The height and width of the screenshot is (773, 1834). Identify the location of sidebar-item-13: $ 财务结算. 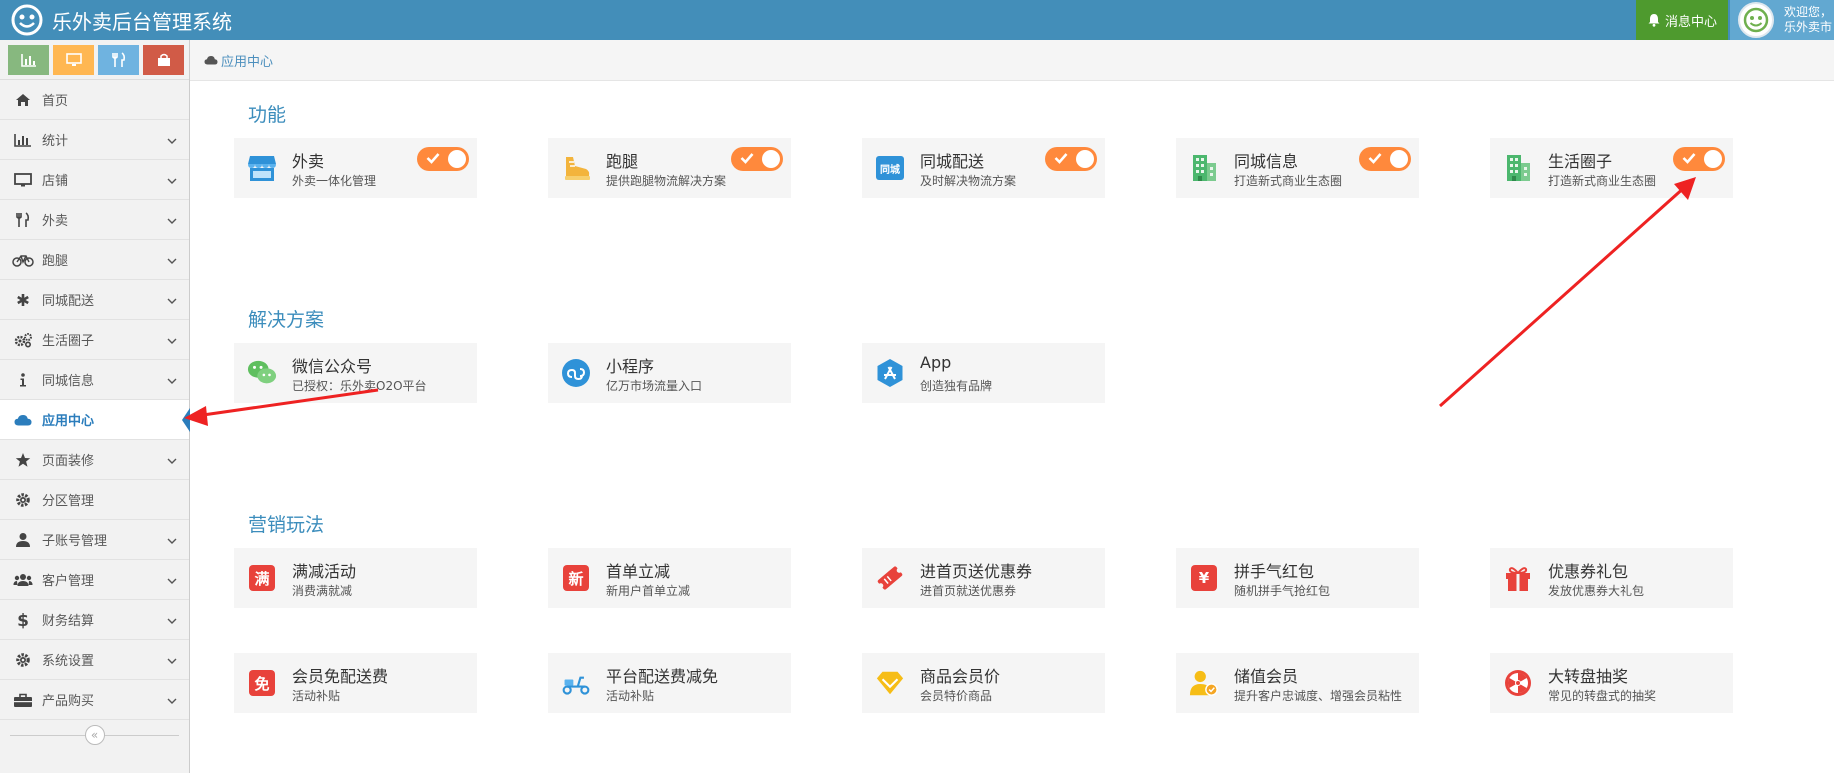
(94, 620).